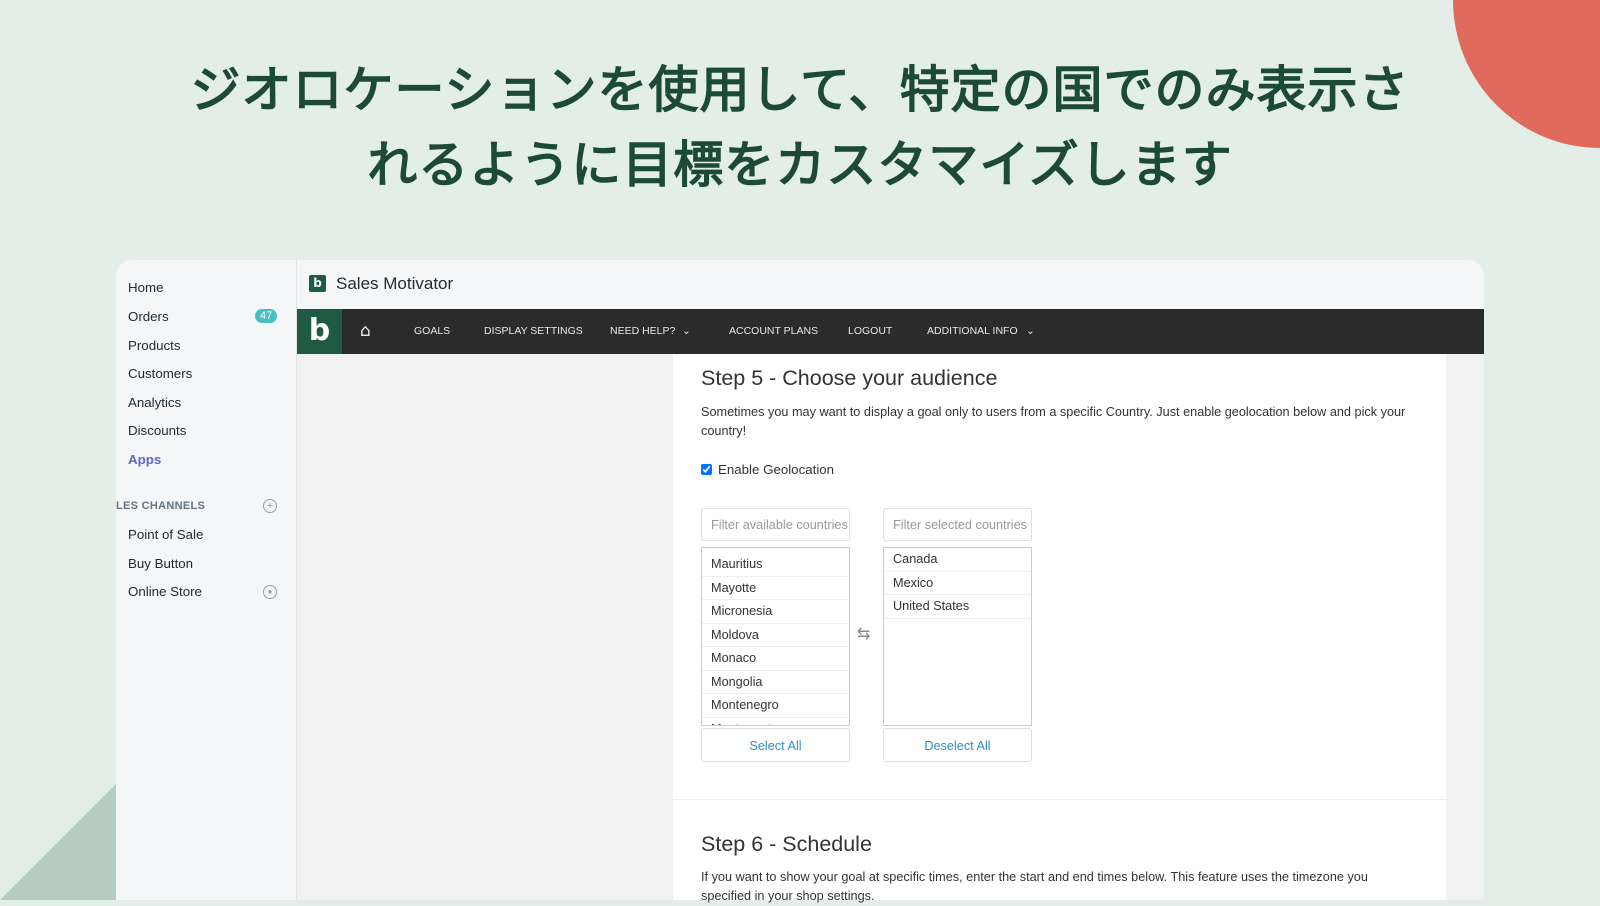 The image size is (1600, 906). I want to click on sidebar-item-buy-button: Buy Button, so click(160, 563).